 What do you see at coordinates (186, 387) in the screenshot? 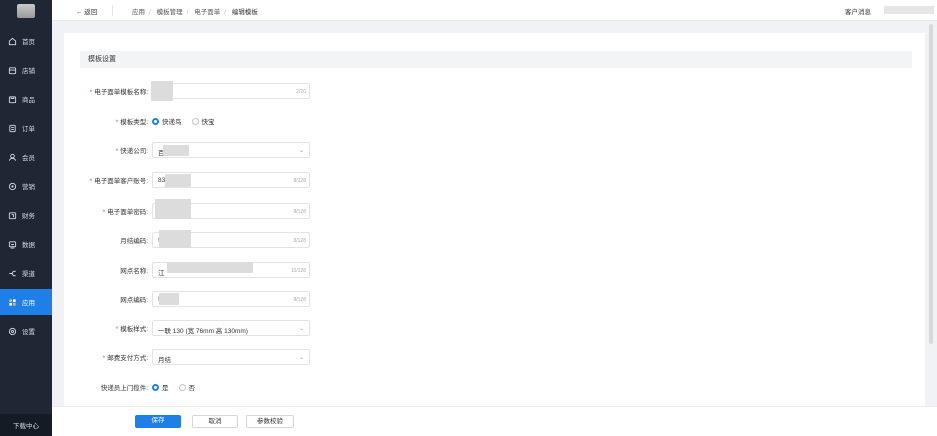
I see `radio-pickup-no: 否` at bounding box center [186, 387].